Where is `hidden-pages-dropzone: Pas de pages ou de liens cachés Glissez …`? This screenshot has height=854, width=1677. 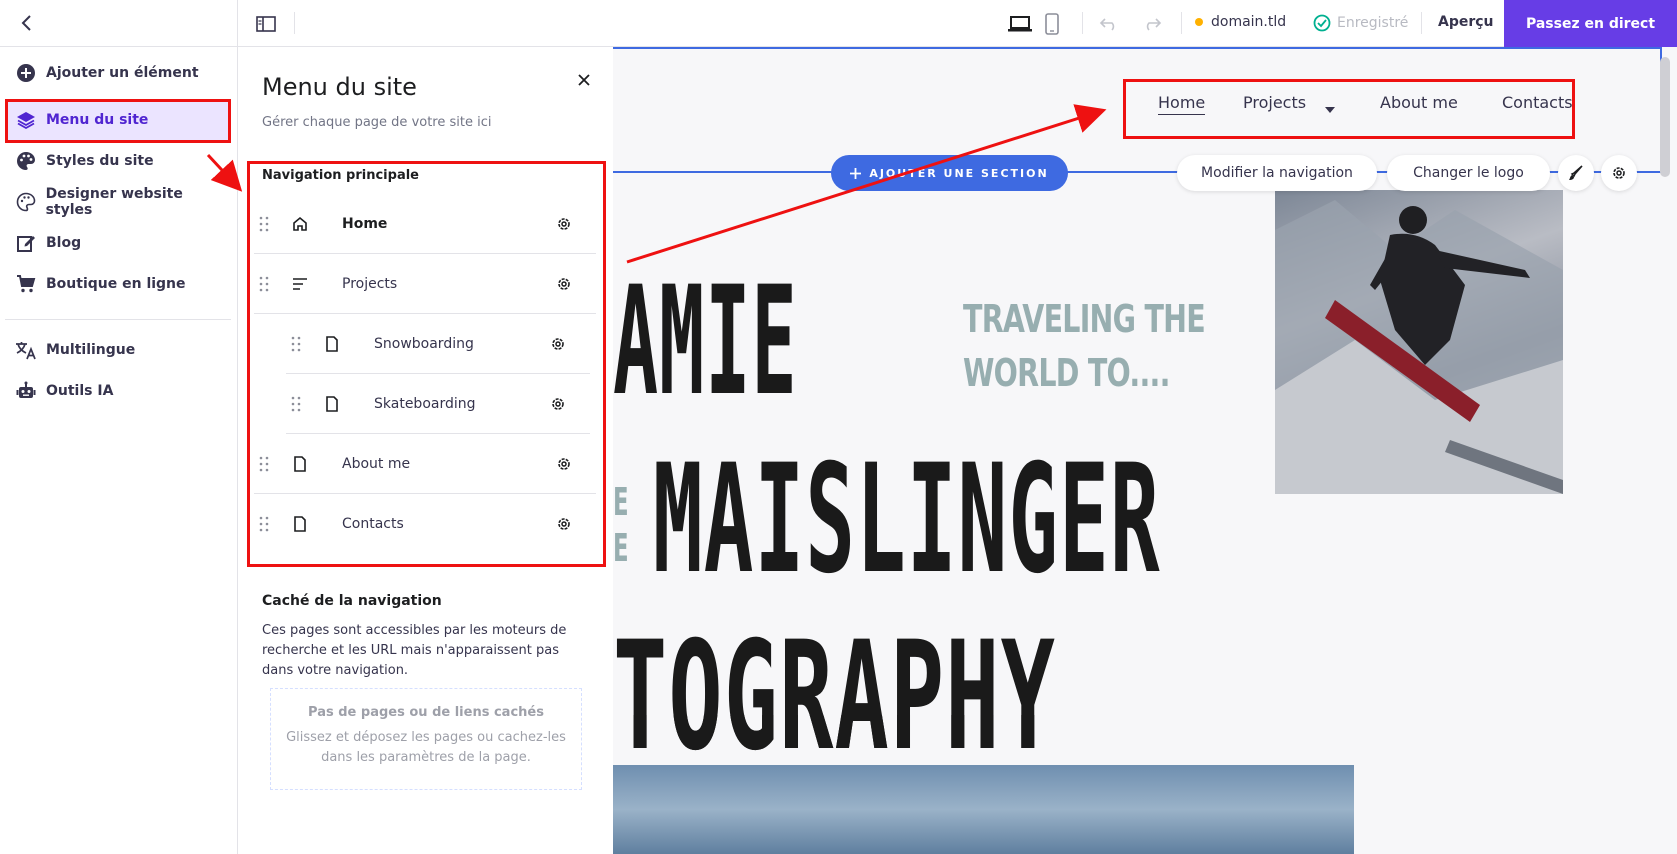
hidden-pages-dropzone: Pas de pages ou de liens cachés Glissez … is located at coordinates (426, 739).